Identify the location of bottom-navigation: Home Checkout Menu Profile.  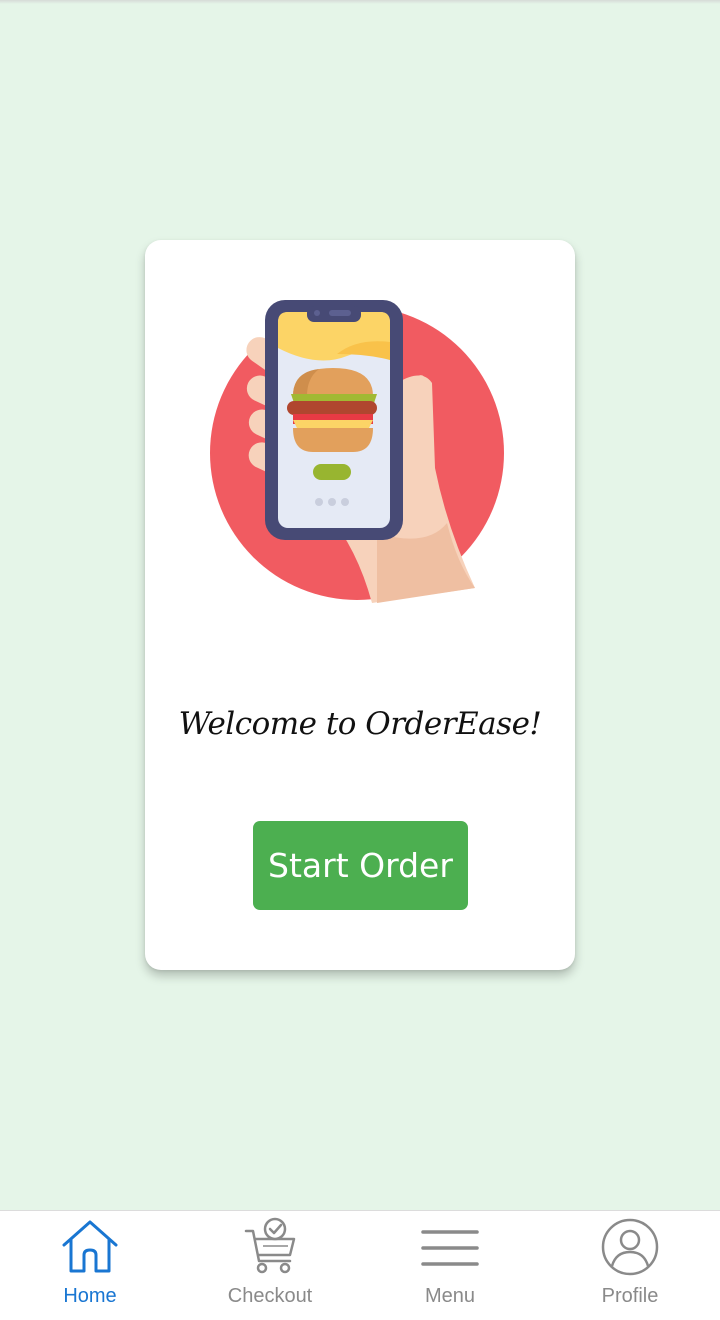
(360, 1265).